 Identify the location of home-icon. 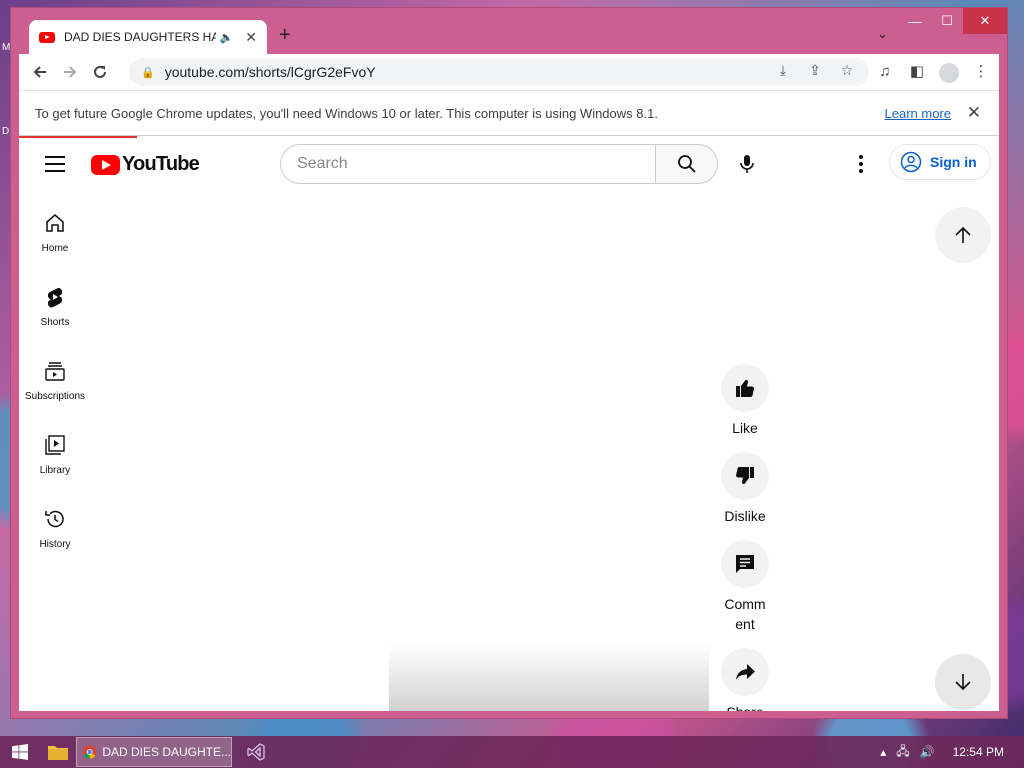
(55, 223).